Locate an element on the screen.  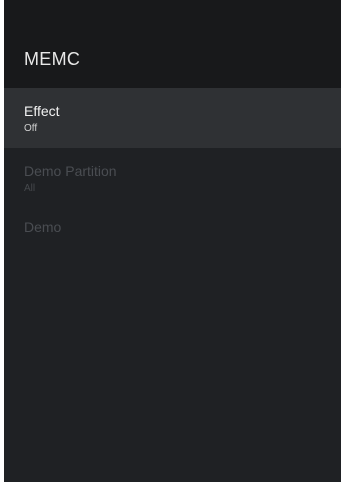
menu-item-demo-partition: Demo Partition All is located at coordinates (172, 178).